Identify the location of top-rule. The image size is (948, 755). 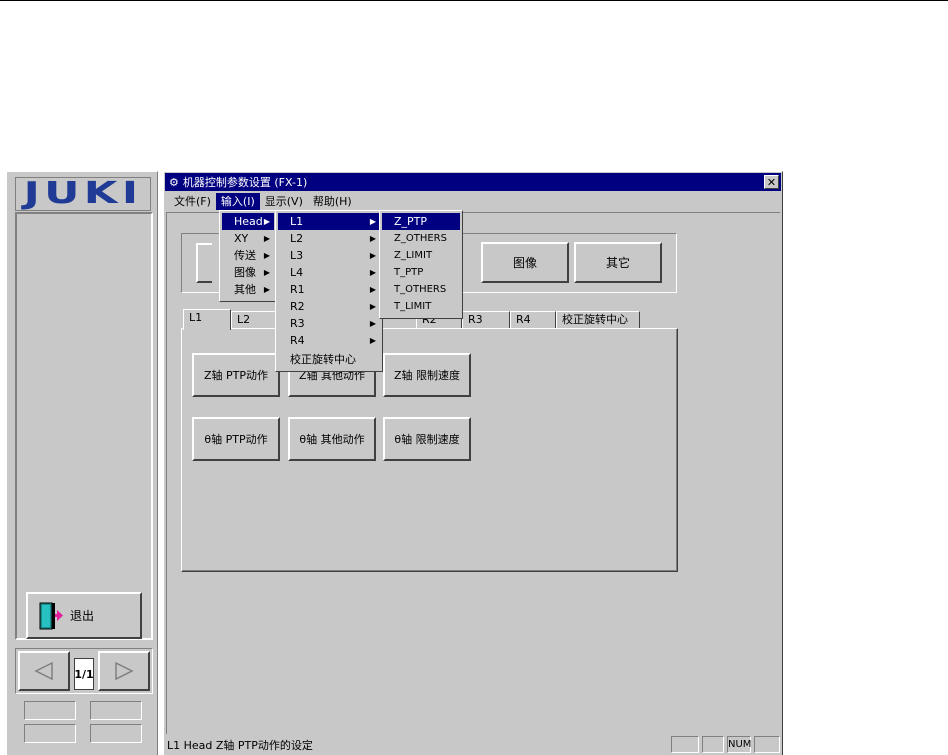
(474, 0).